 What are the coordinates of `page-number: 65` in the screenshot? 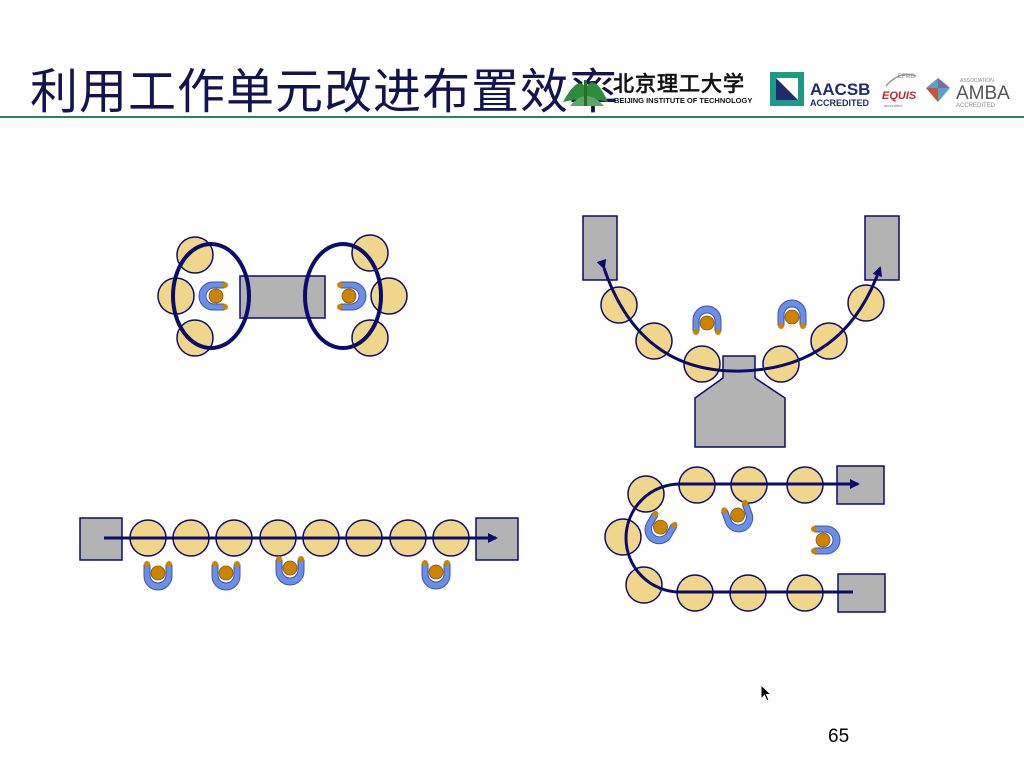 It's located at (839, 736).